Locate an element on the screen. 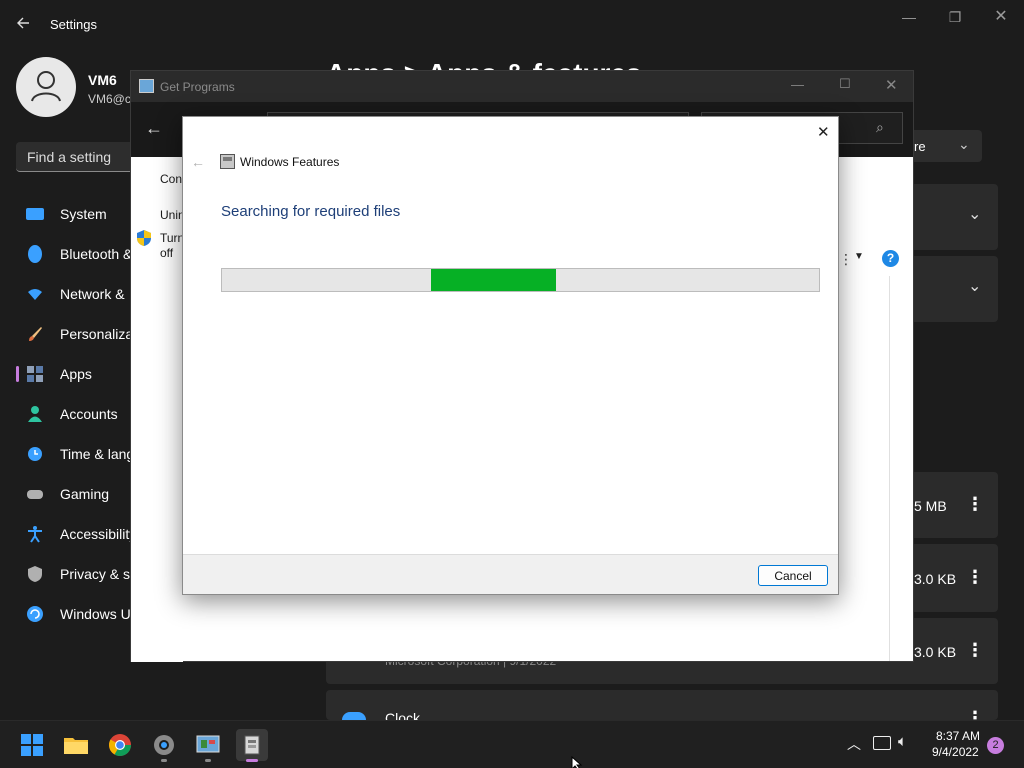 The image size is (1024, 768). window-title: Get Programs is located at coordinates (197, 87).